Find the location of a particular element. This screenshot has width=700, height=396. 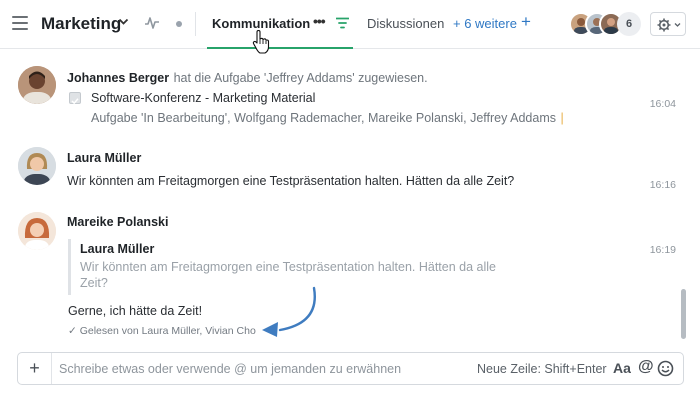

message-composer: + Neue Zeile: Shift+Enter Aa @ is located at coordinates (350, 368).